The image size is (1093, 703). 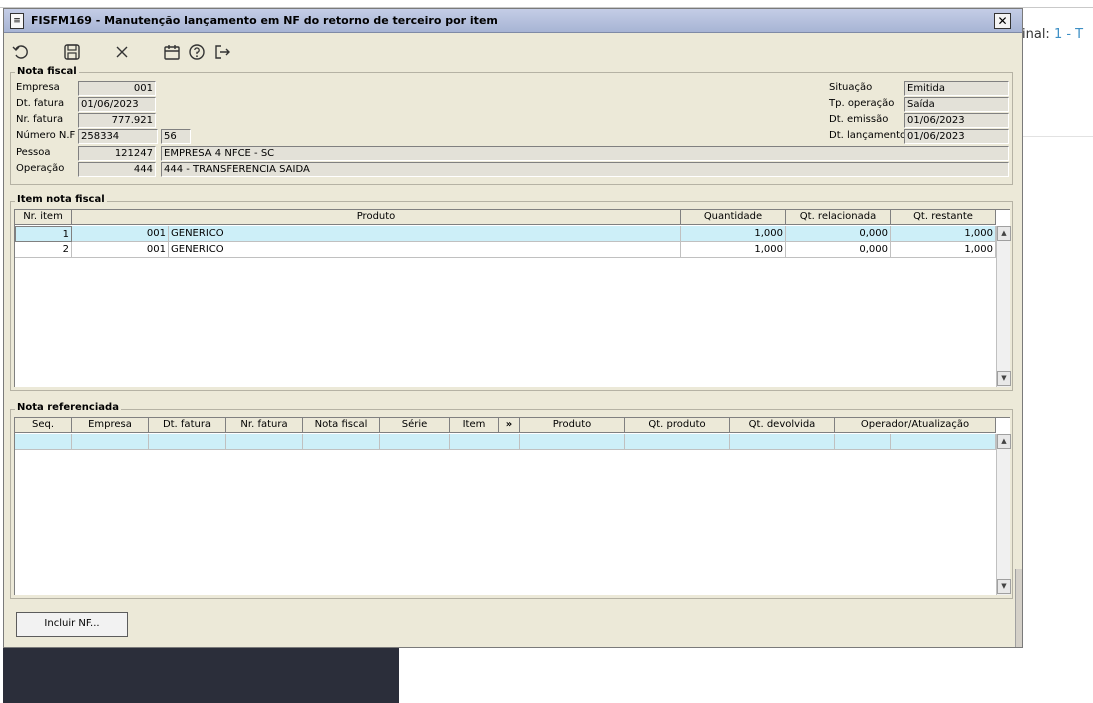 I want to click on empresa-field: 001, so click(x=117, y=88).